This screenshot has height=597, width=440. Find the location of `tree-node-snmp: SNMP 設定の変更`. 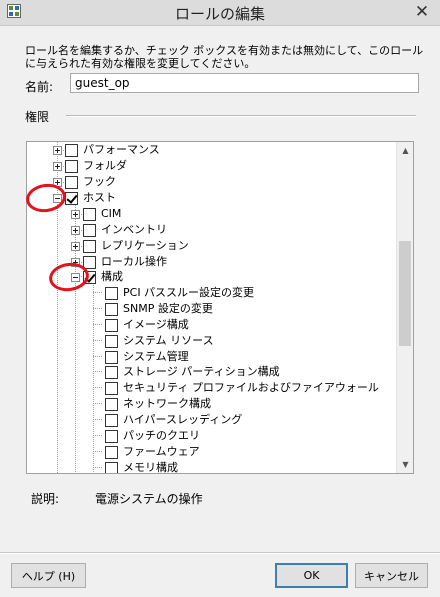

tree-node-snmp: SNMP 設定の変更 is located at coordinates (159, 309).